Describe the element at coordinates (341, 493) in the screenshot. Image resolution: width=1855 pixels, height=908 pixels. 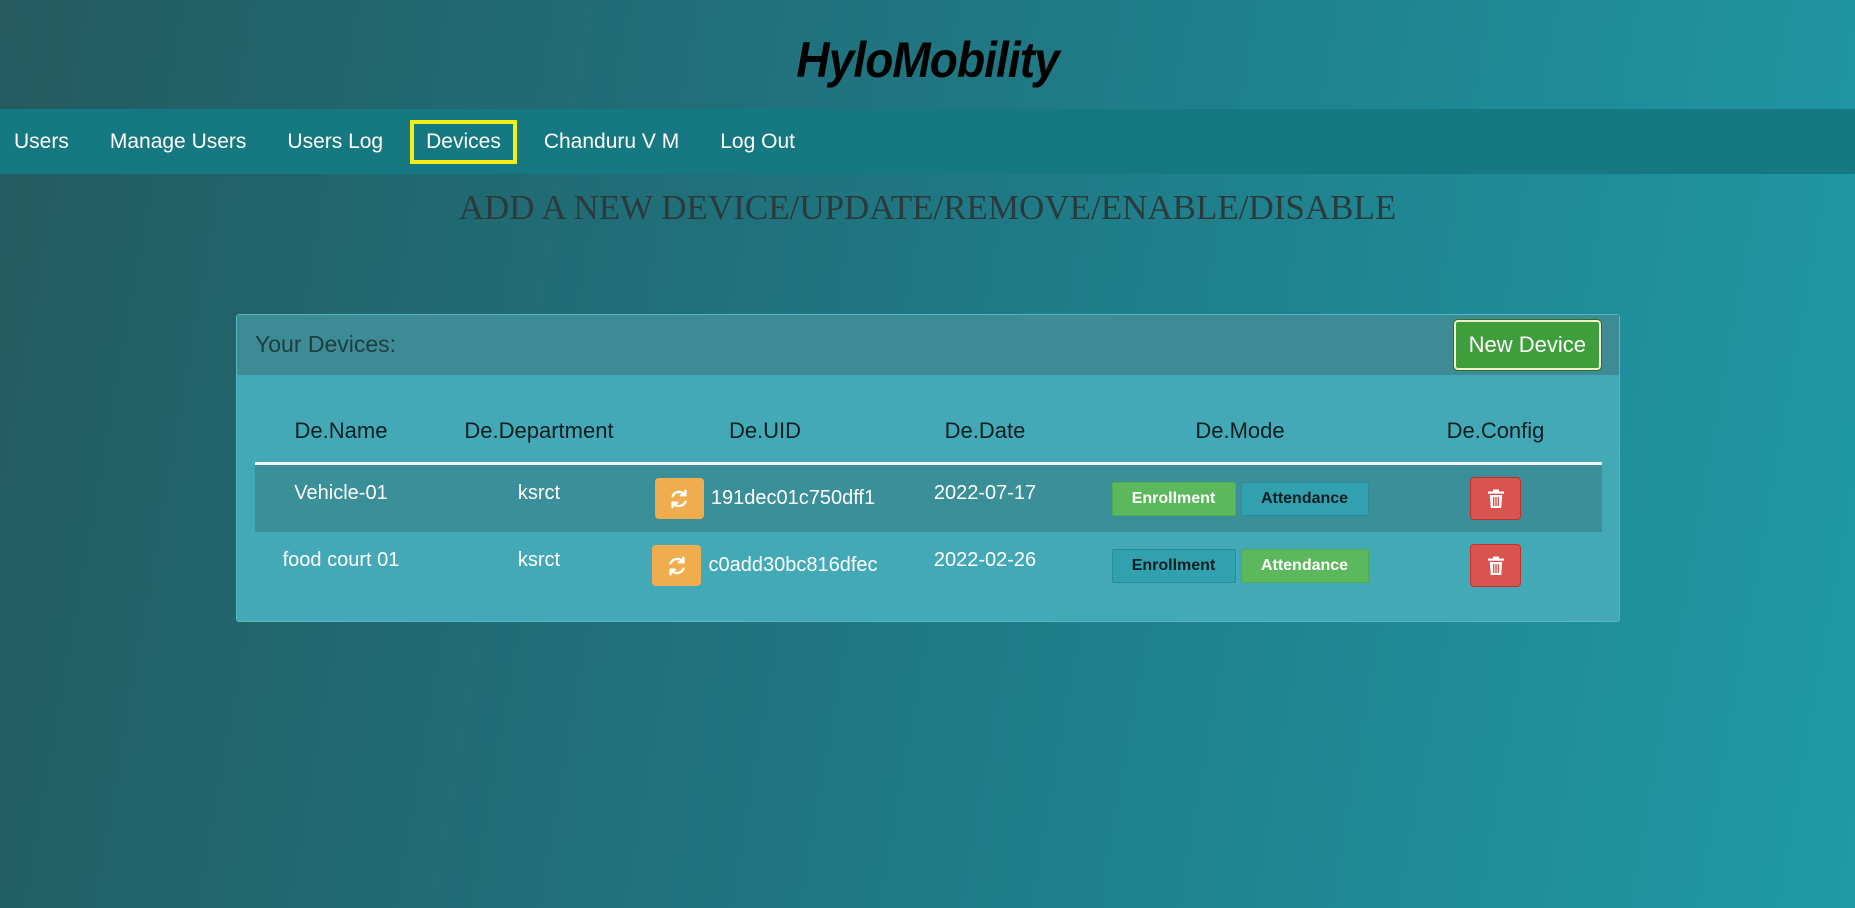
I see `device-name: Vehicle-01` at that location.